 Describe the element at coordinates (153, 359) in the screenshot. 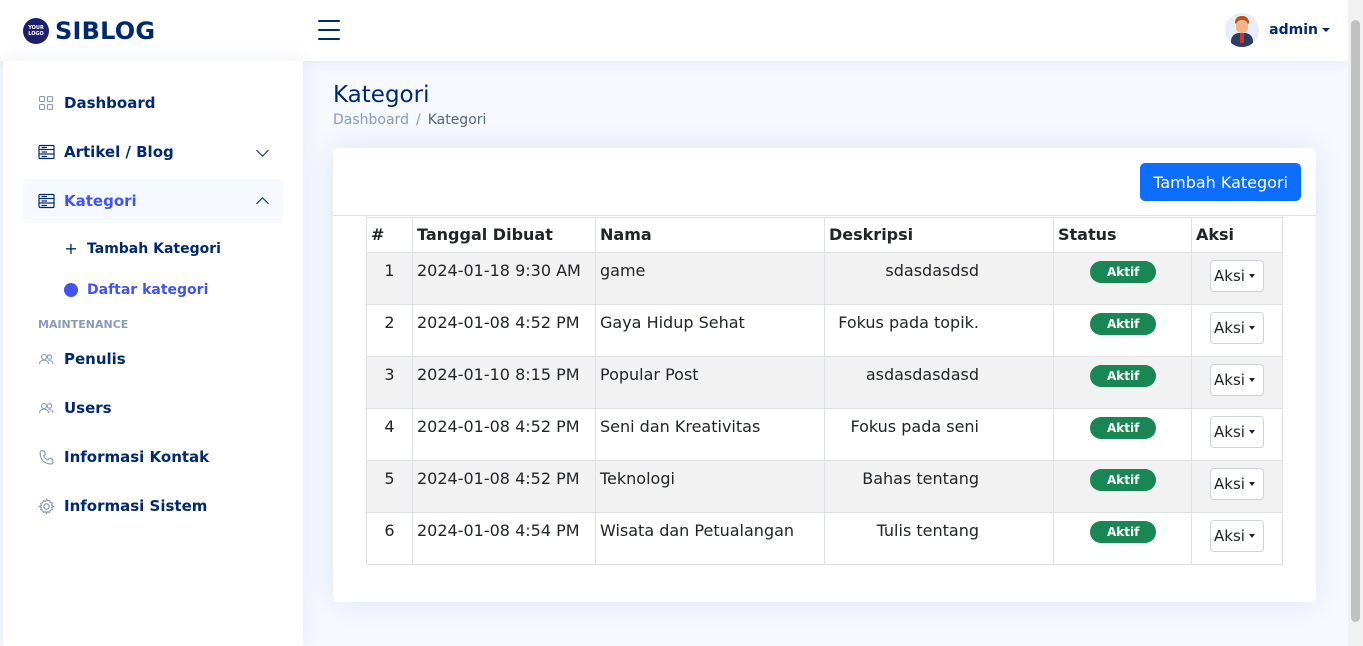

I see `sidebar-item-penulis: Penulis` at that location.